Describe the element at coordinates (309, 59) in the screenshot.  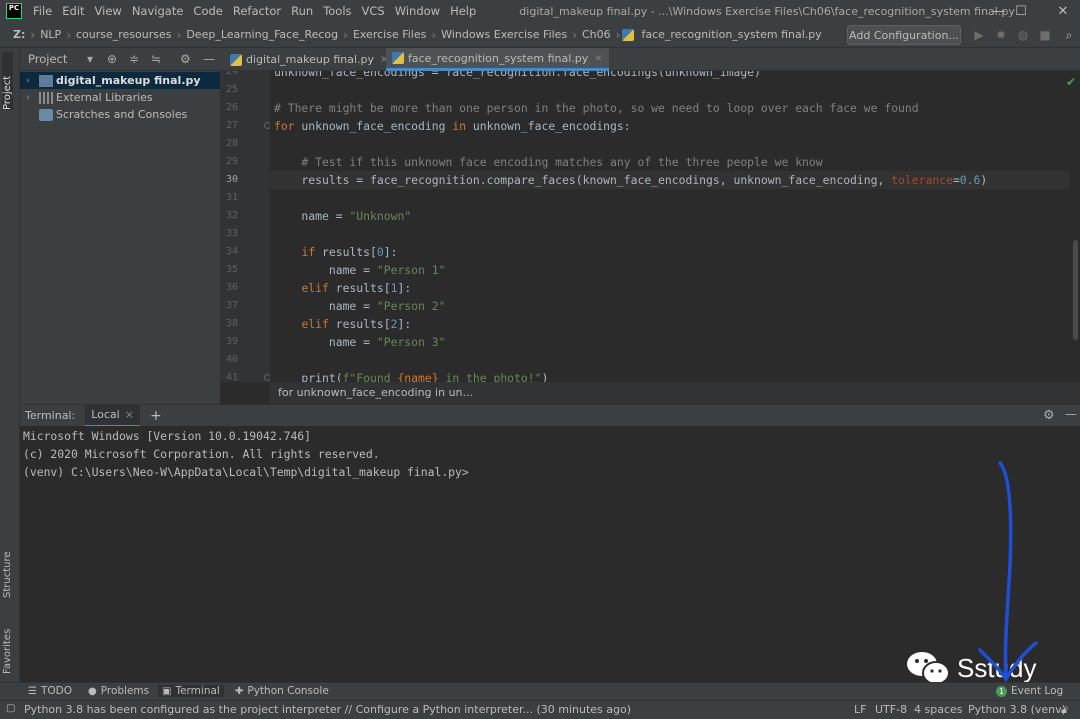
I see `tab-digital-makeup: digital_makeup final.py ×` at that location.